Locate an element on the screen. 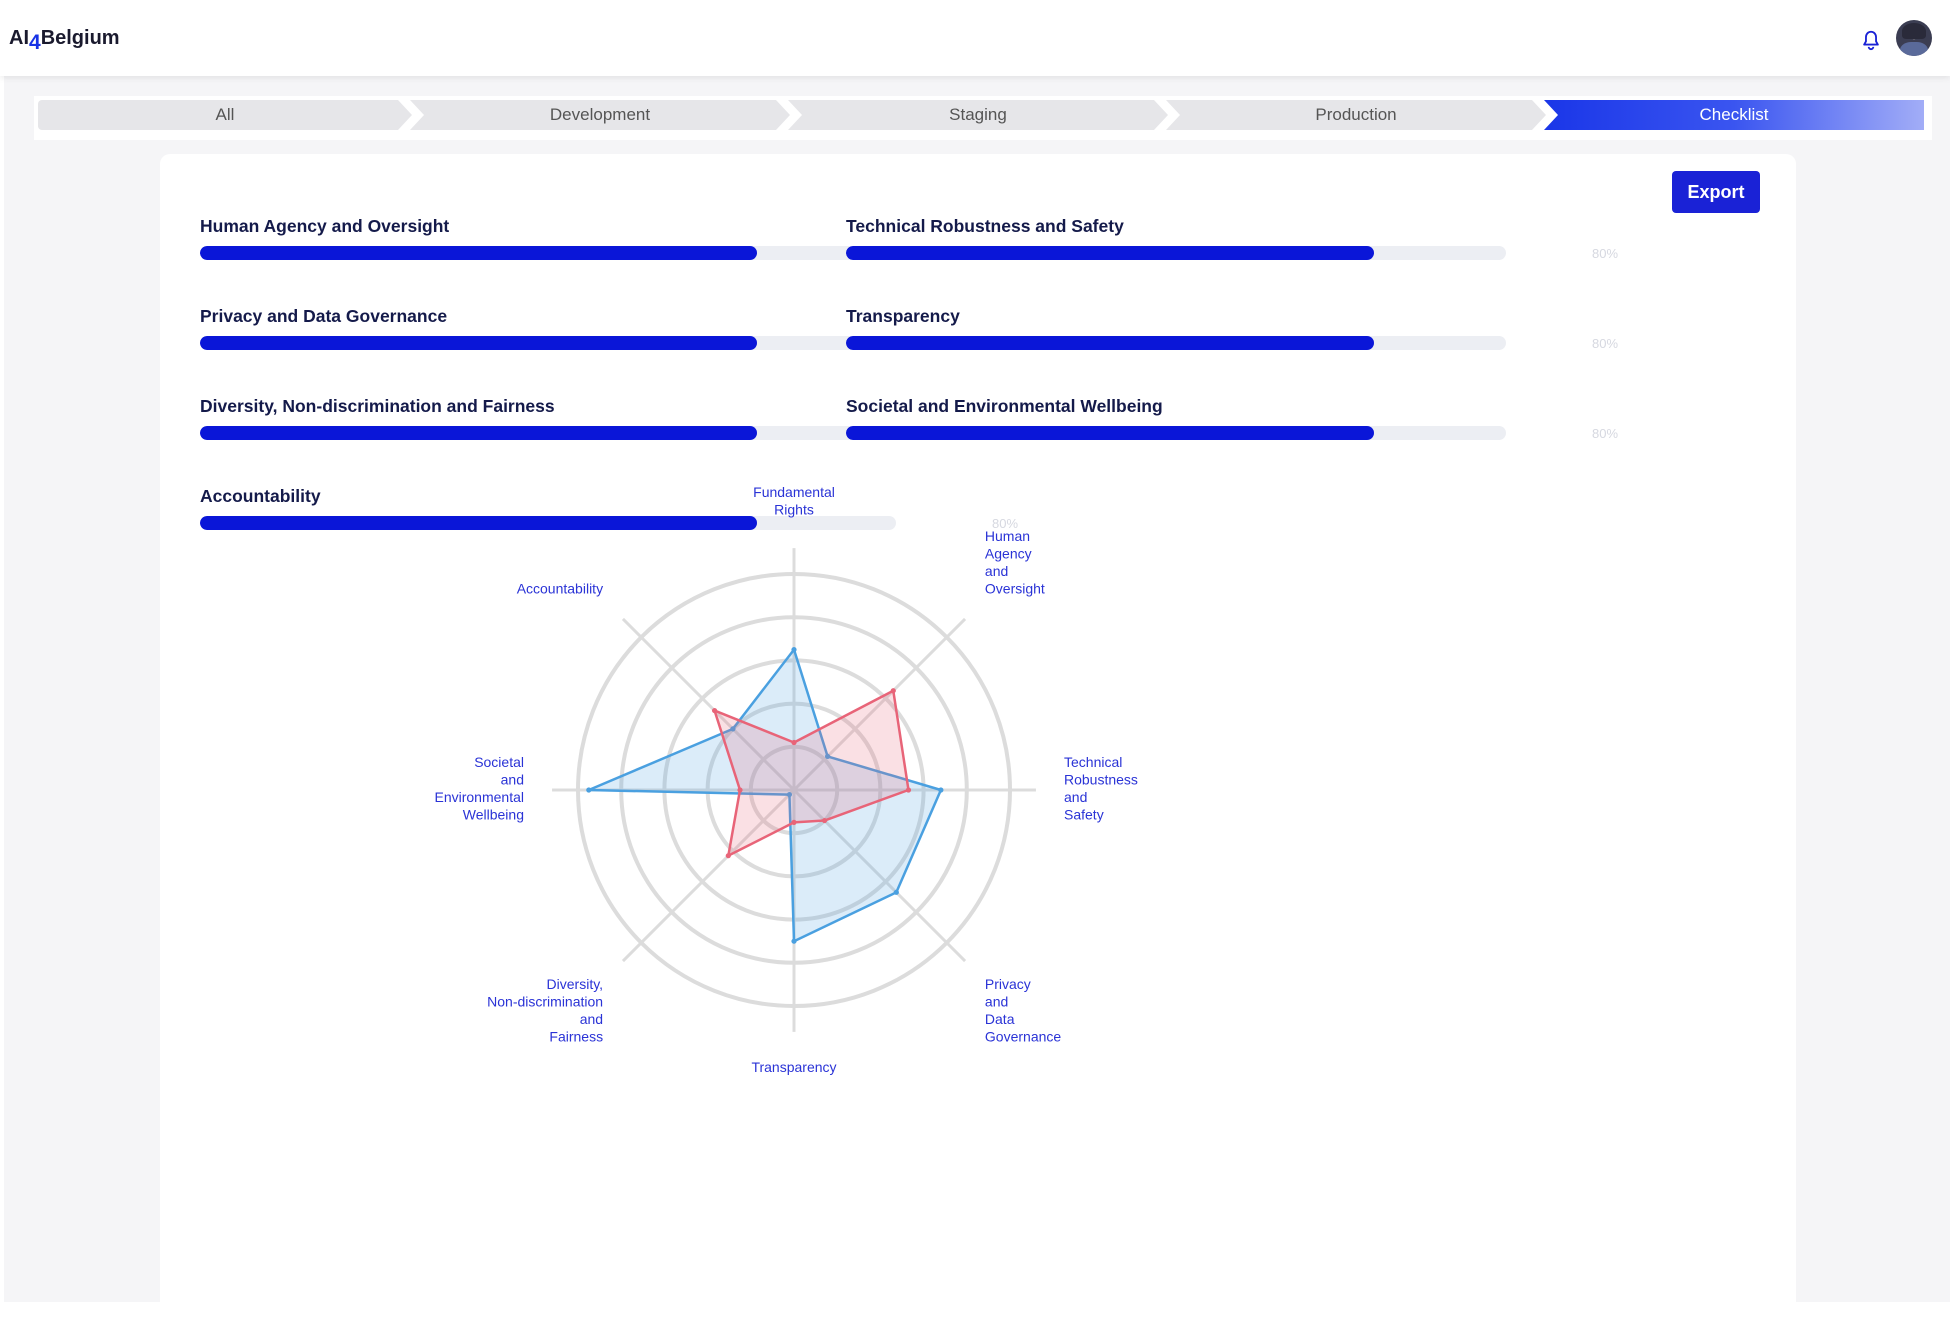 Image resolution: width=1950 pixels, height=1319 pixels. radar-axis-label: Fundamental is located at coordinates (794, 492).